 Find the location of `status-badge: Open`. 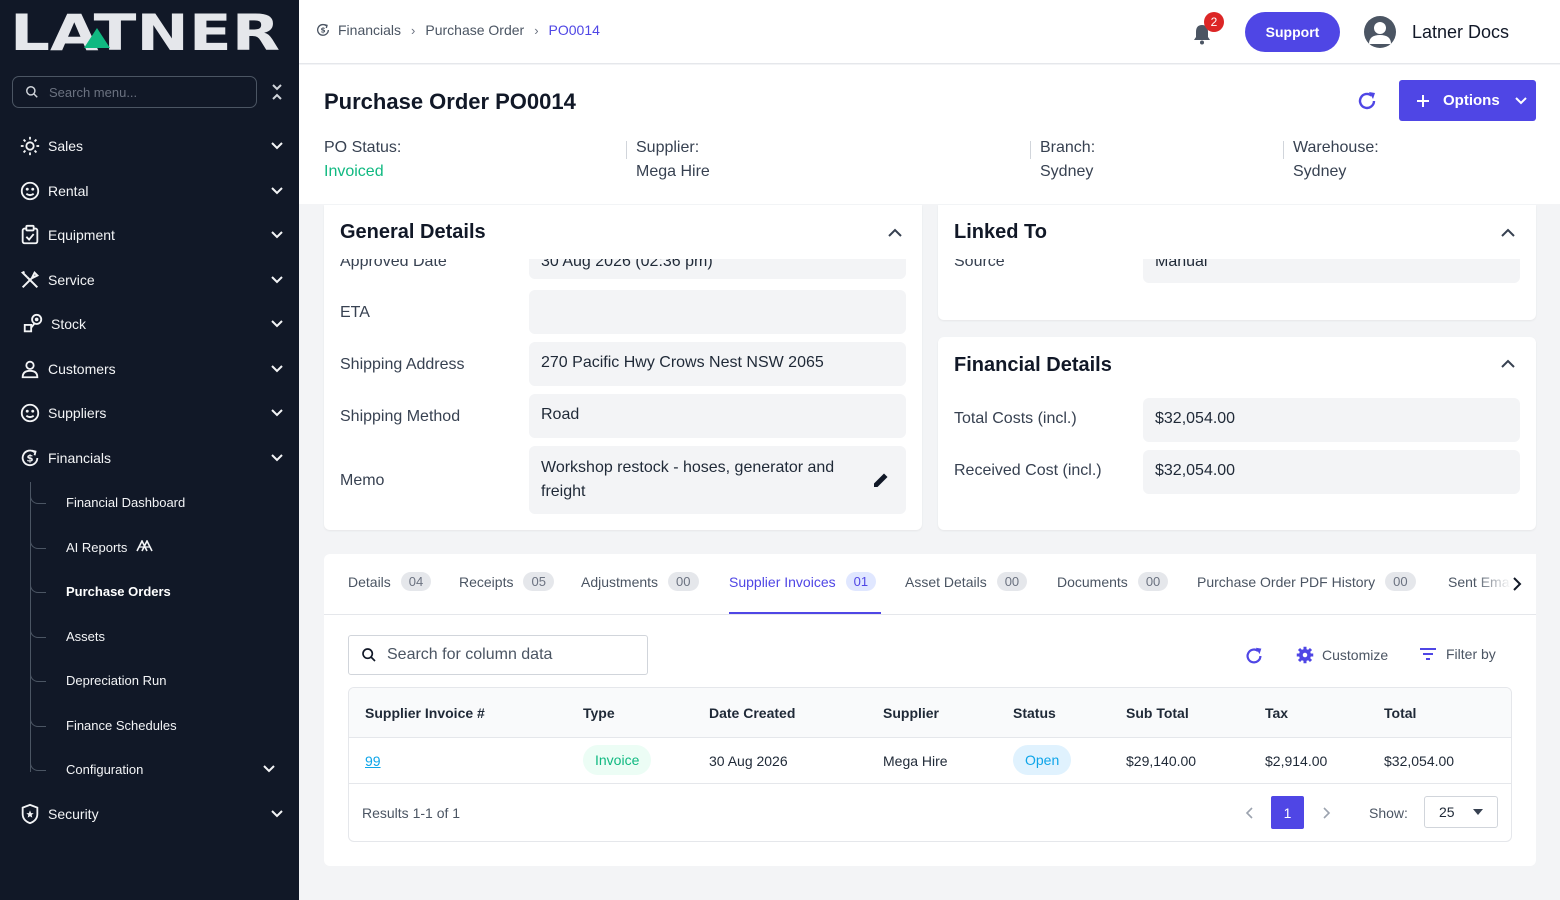

status-badge: Open is located at coordinates (1042, 760).